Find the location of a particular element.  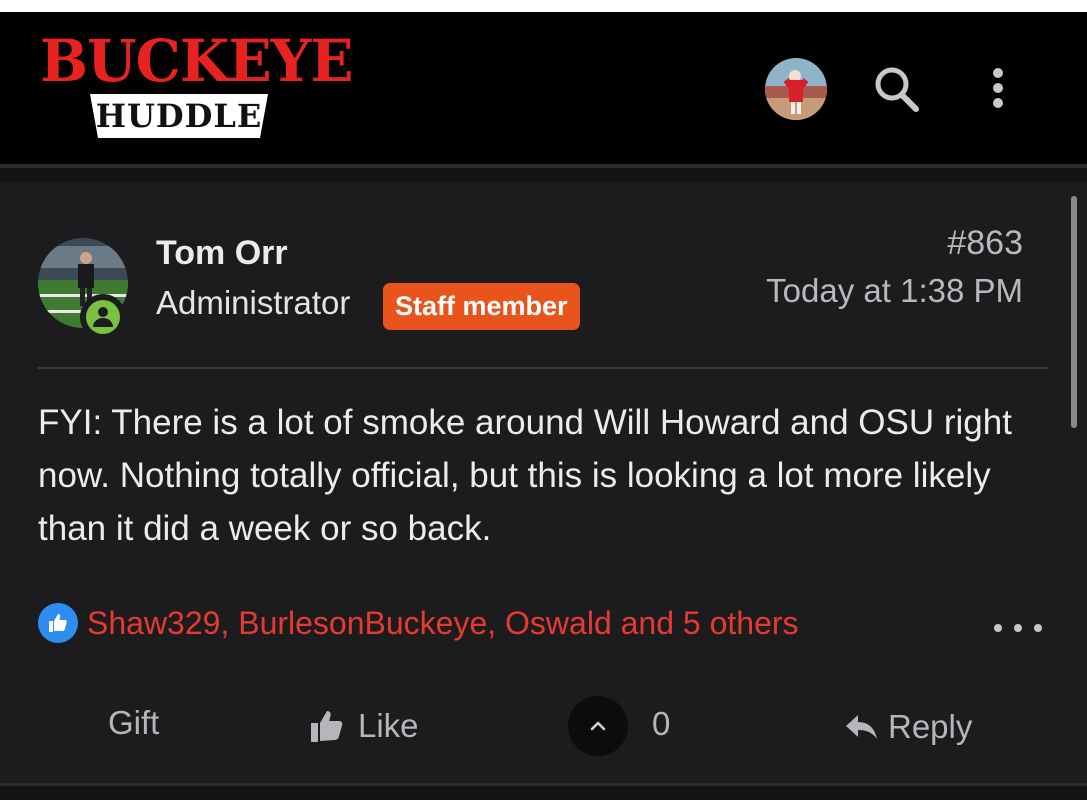

more-options-button is located at coordinates (998, 90).